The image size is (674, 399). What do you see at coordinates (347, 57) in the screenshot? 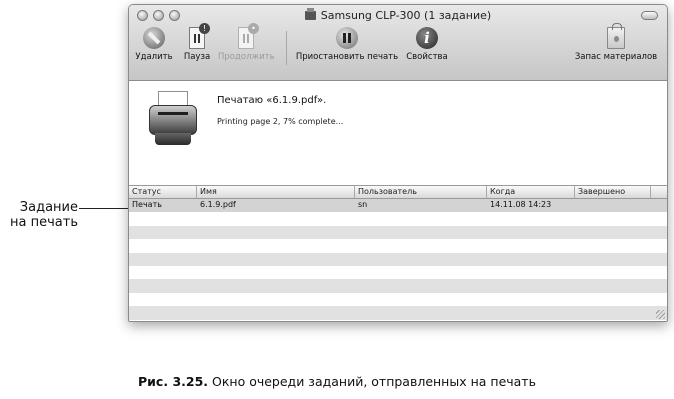
I see `pause-printer-label: Приостановить печать` at bounding box center [347, 57].